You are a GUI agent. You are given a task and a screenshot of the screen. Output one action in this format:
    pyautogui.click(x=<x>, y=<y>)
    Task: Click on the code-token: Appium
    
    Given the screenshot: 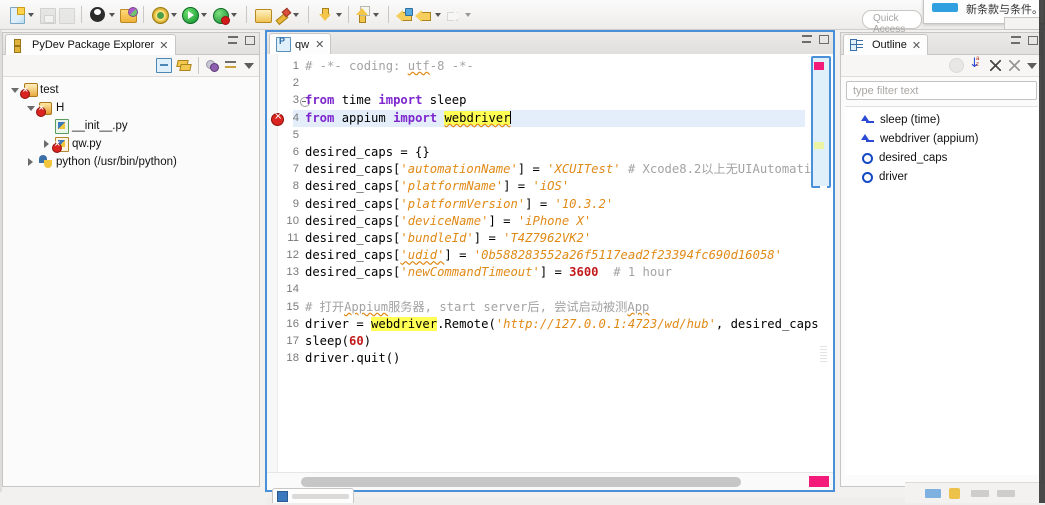 What is the action you would take?
    pyautogui.click(x=366, y=306)
    